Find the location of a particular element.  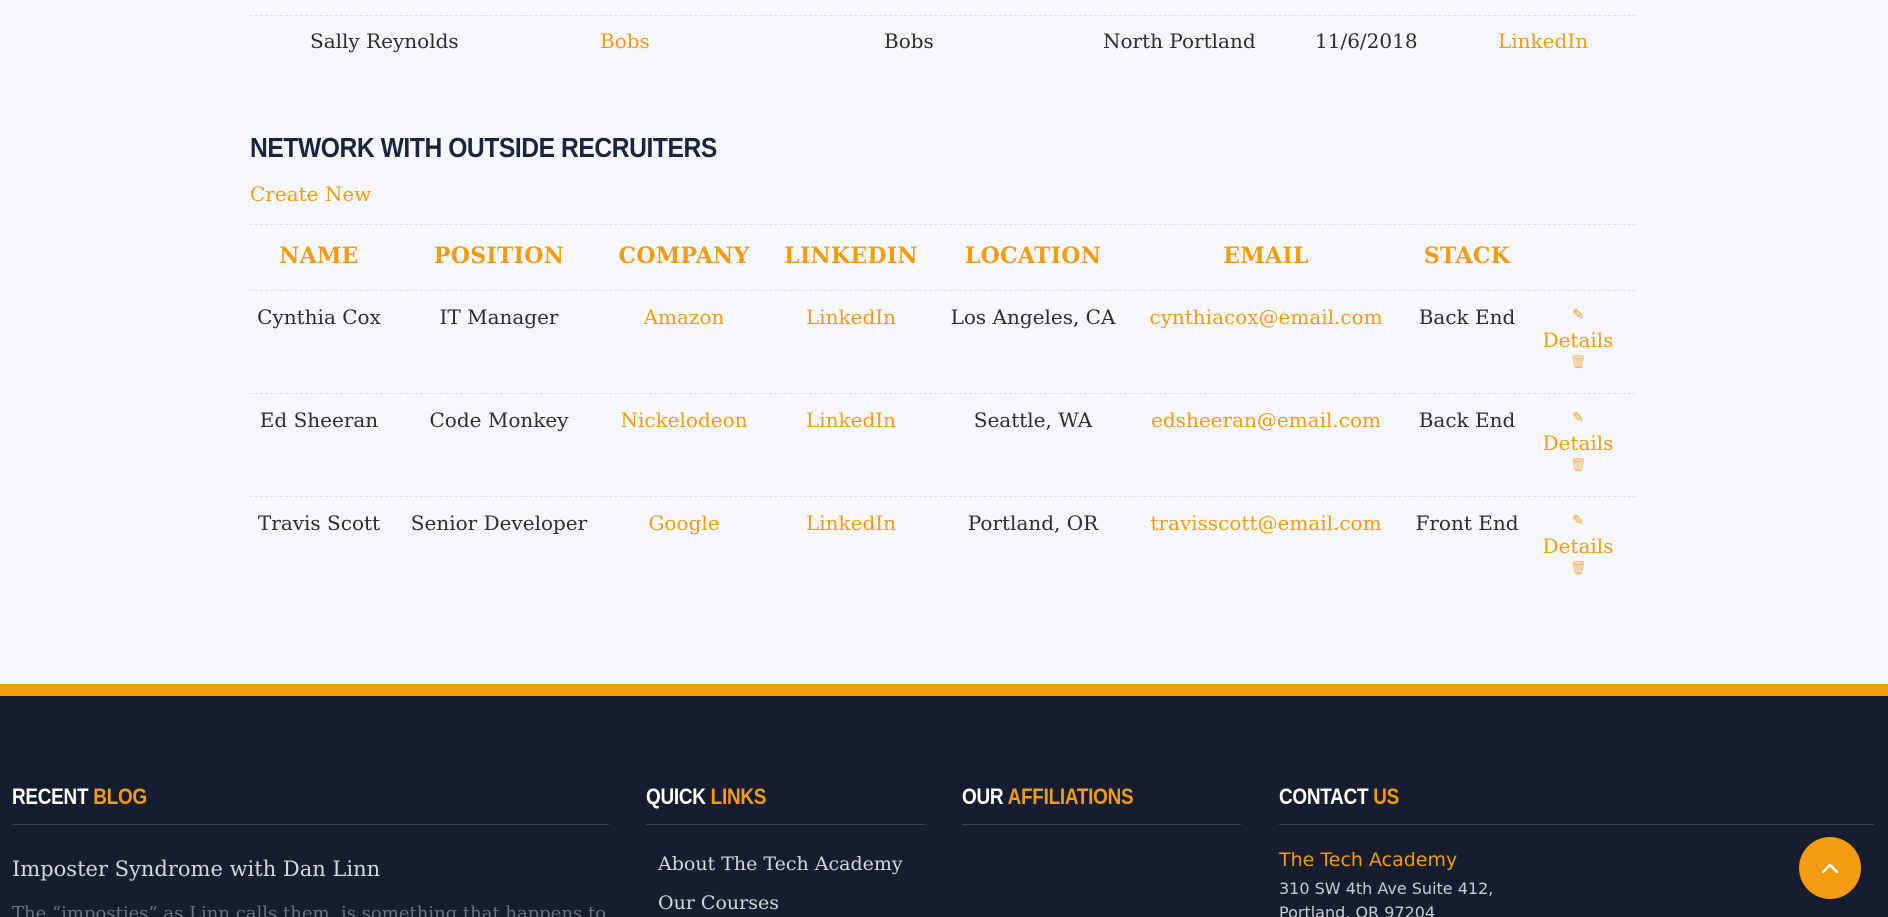

email-link: travisscott@email.com is located at coordinates (1265, 523).